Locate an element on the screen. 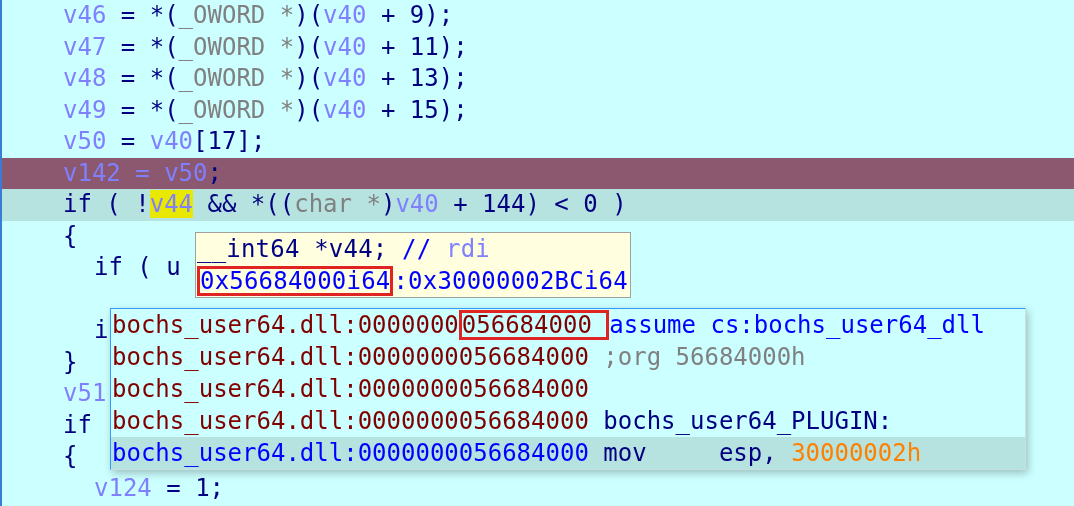 The height and width of the screenshot is (506, 1074). code-line: v49 = *(_OWORD *)(v40 + 15); is located at coordinates (265, 110).